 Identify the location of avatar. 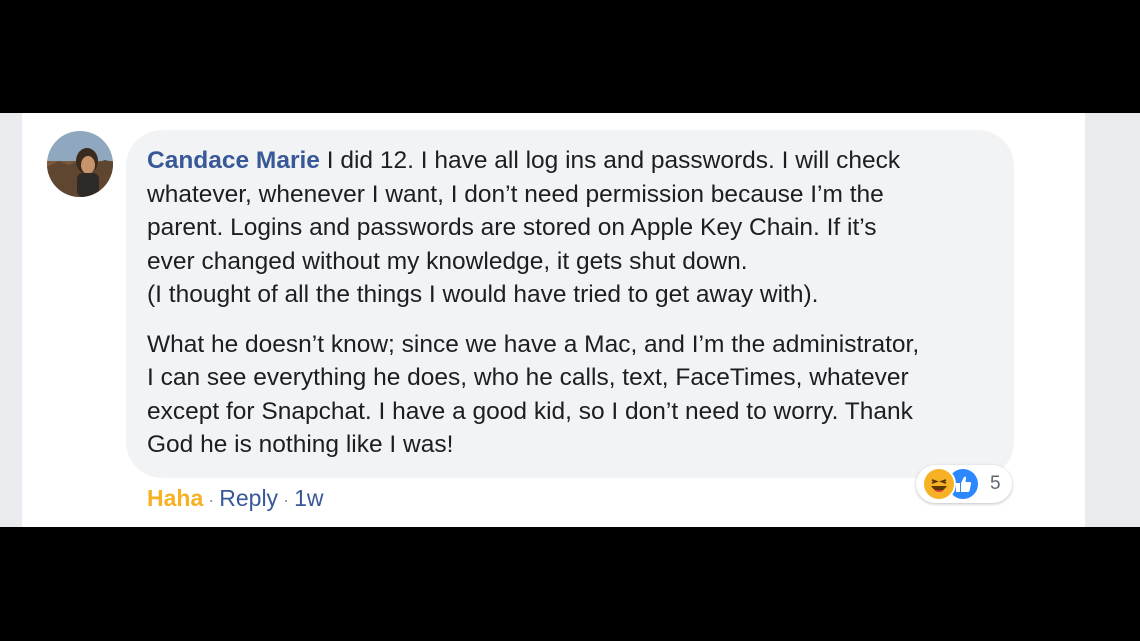
(80, 164).